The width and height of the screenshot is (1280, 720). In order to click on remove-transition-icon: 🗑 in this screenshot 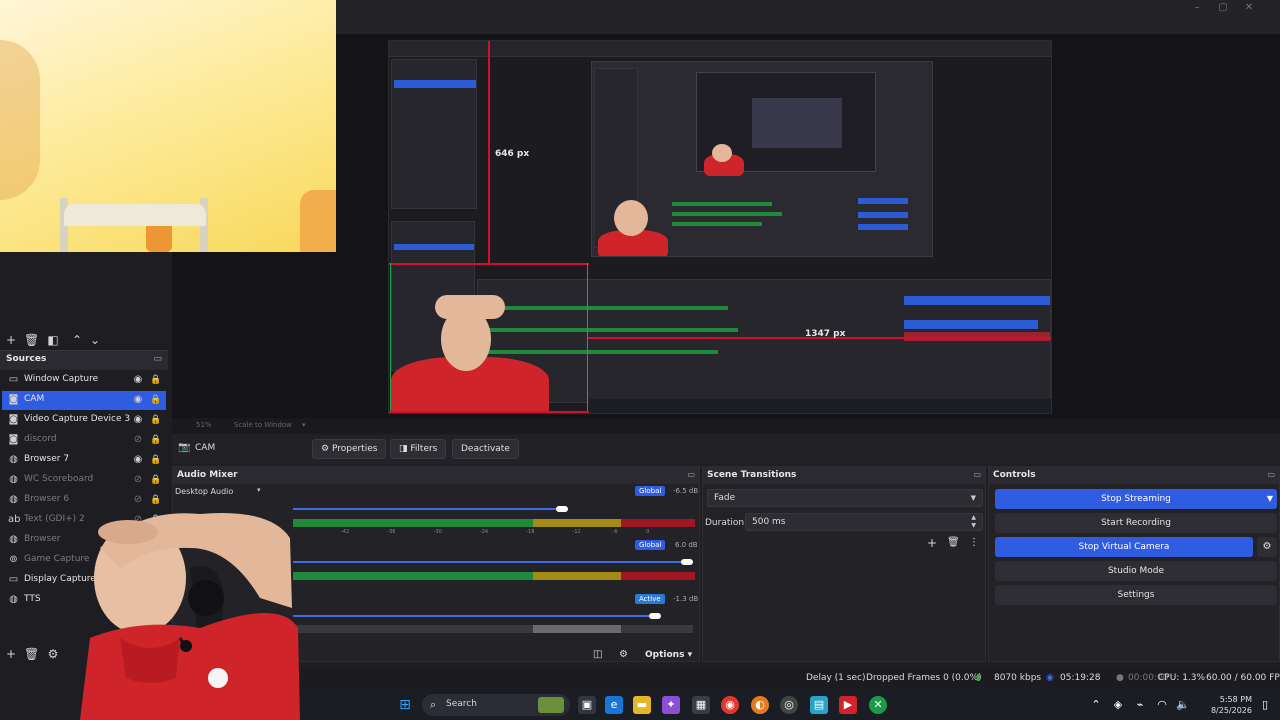, I will do `click(953, 542)`.